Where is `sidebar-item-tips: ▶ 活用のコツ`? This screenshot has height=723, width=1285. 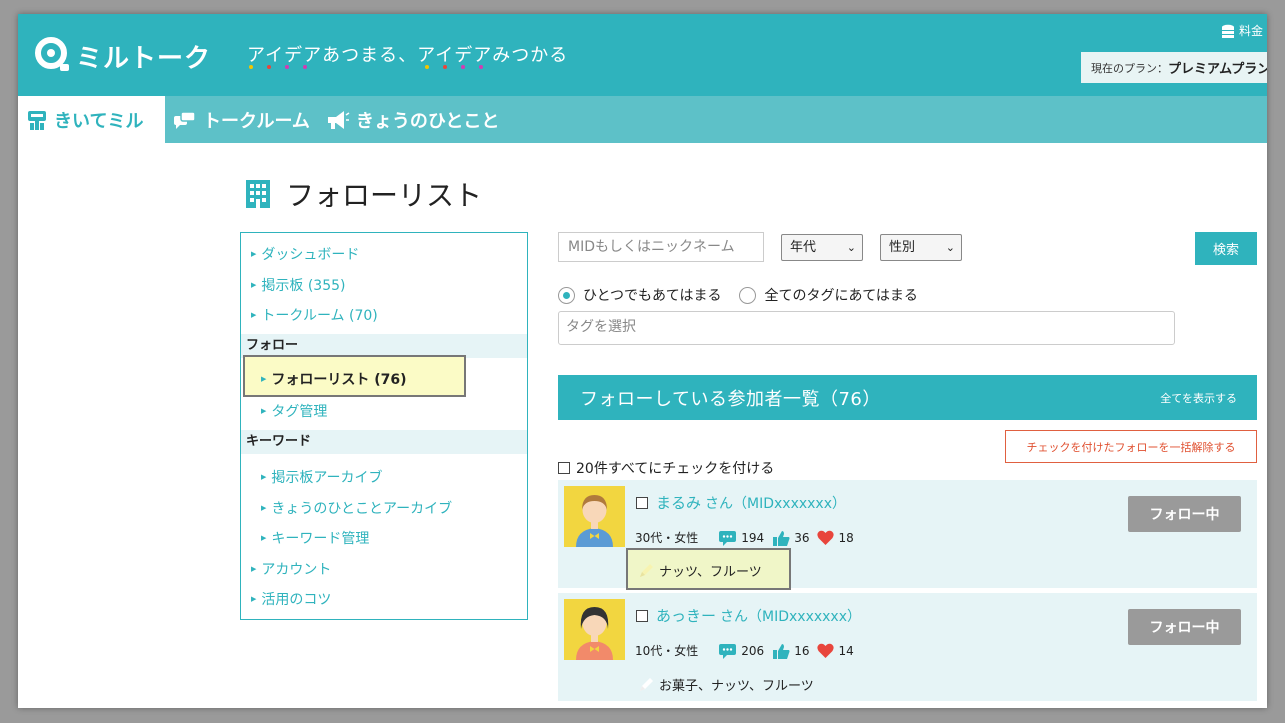
sidebar-item-tips: ▶ 活用のコツ is located at coordinates (291, 599).